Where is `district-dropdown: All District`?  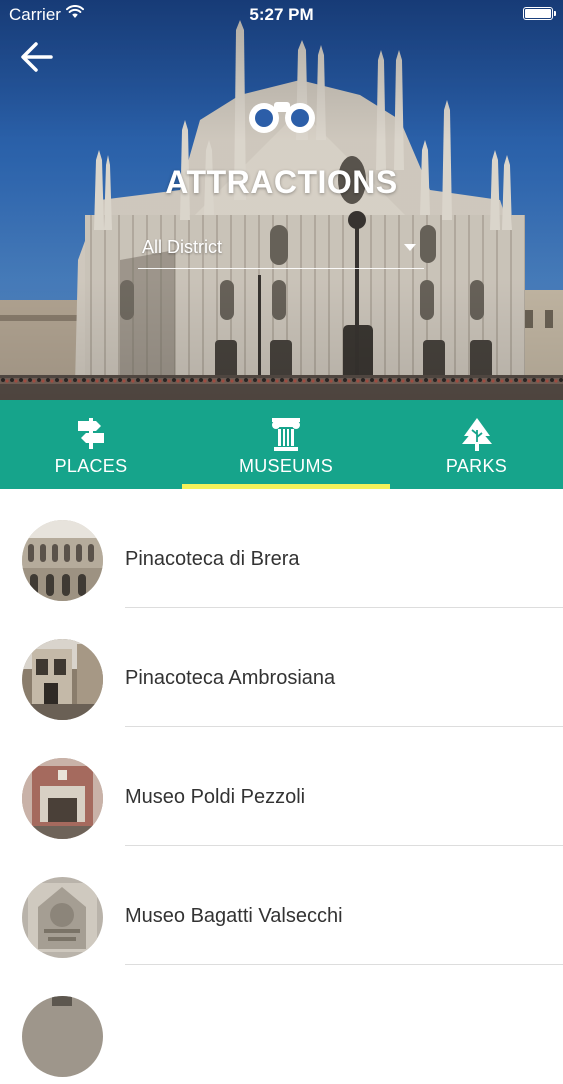 district-dropdown: All District is located at coordinates (281, 250).